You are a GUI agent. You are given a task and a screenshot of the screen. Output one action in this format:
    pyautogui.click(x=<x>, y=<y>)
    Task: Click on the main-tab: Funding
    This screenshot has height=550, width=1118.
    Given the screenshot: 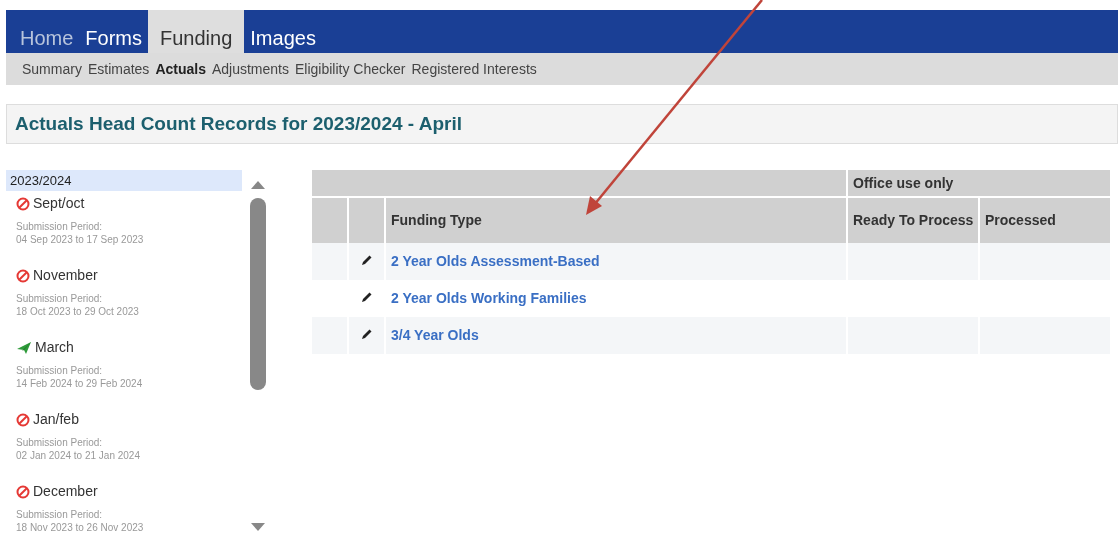 What is the action you would take?
    pyautogui.click(x=196, y=31)
    